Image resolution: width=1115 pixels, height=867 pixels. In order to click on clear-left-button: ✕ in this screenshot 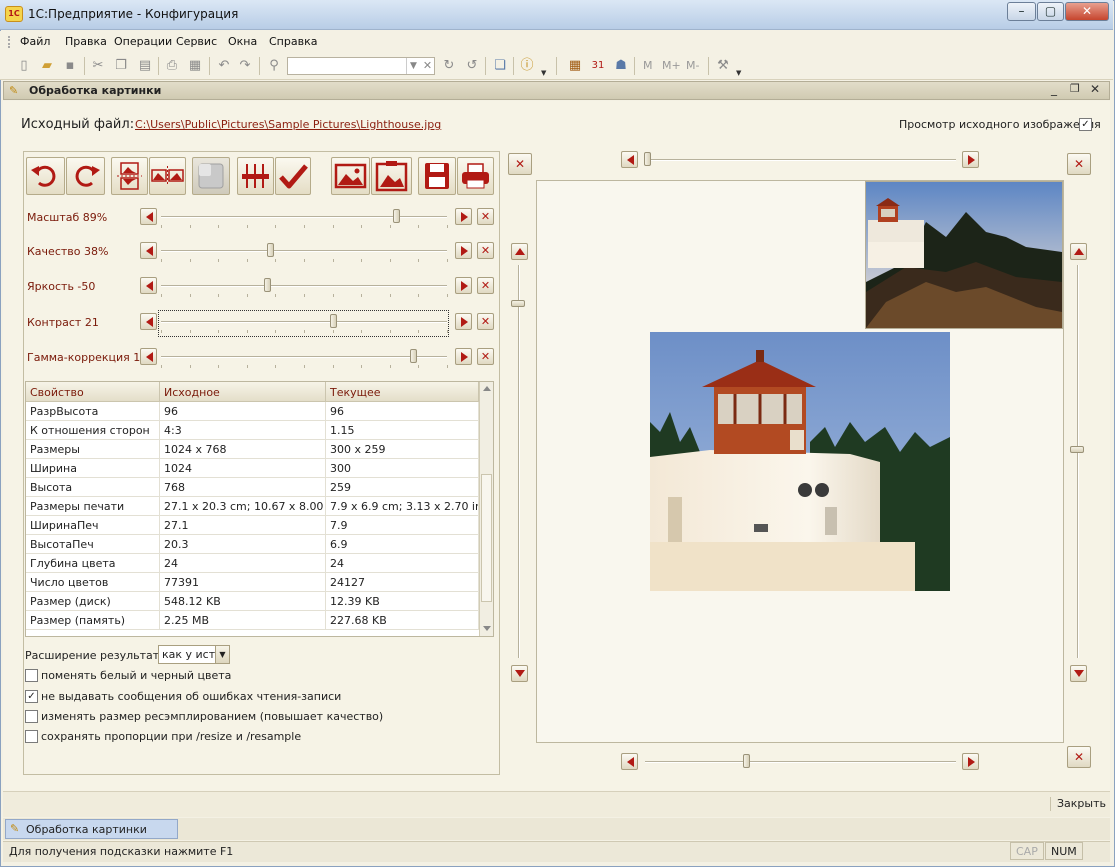, I will do `click(520, 164)`.